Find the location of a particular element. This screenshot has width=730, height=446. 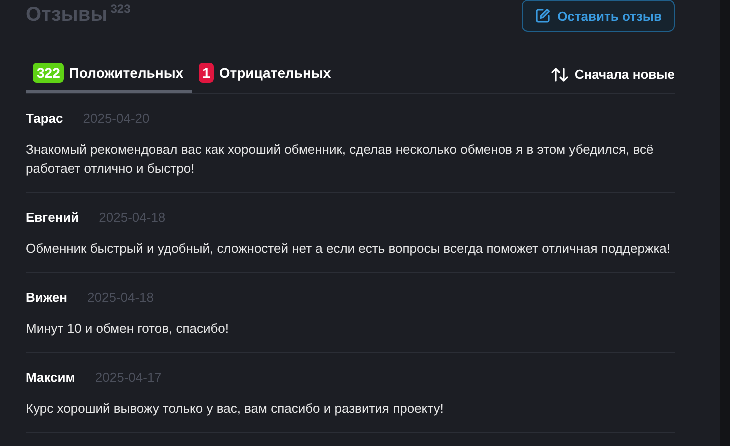

review-count: 323 is located at coordinates (120, 9).